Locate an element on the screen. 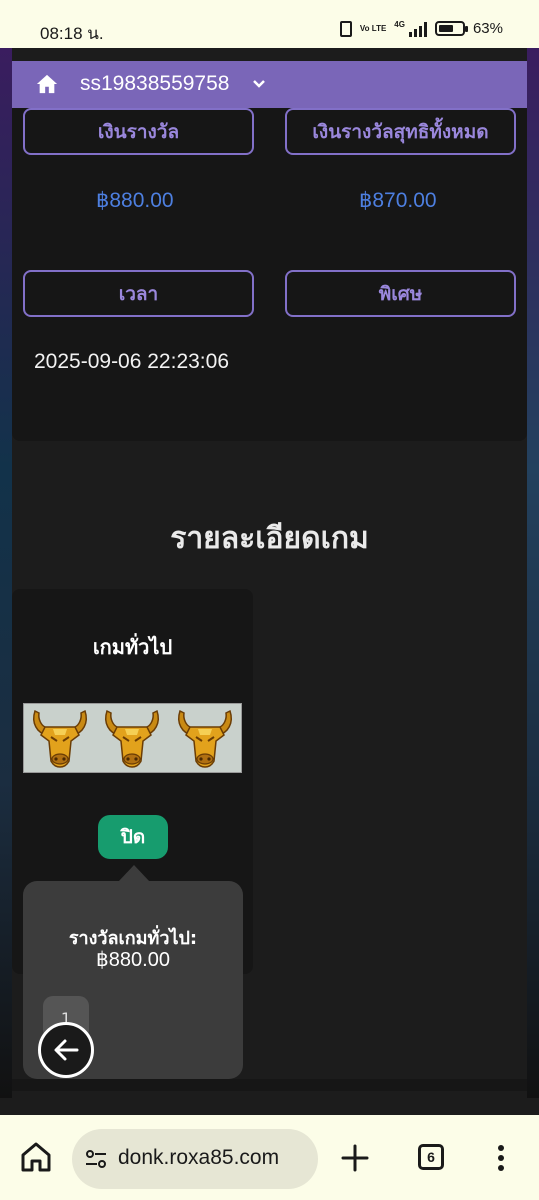 The height and width of the screenshot is (1200, 539). chevron-down-icon is located at coordinates (259, 84).